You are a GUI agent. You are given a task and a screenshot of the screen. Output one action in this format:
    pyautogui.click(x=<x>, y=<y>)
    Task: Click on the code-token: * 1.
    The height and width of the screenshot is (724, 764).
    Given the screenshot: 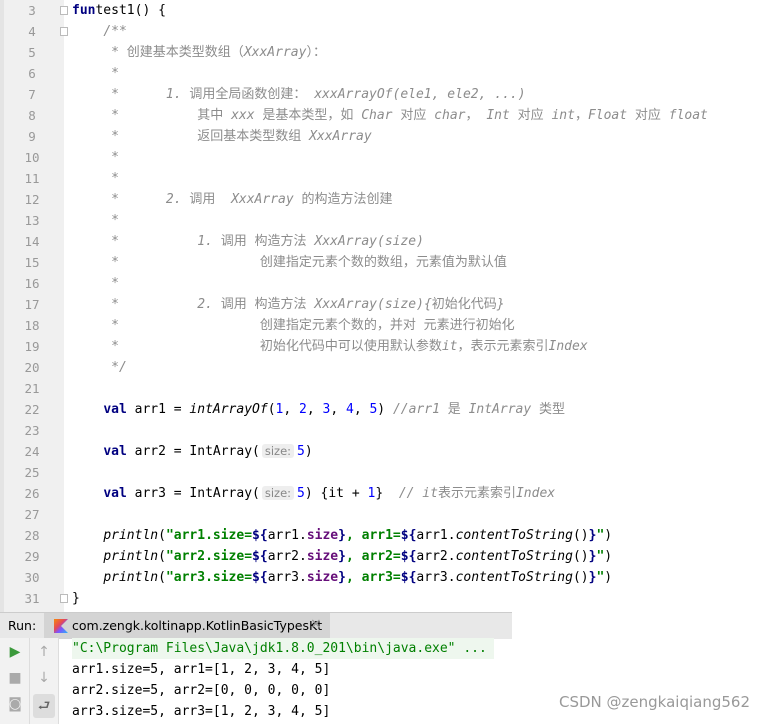 What is the action you would take?
    pyautogui.click(x=146, y=241)
    